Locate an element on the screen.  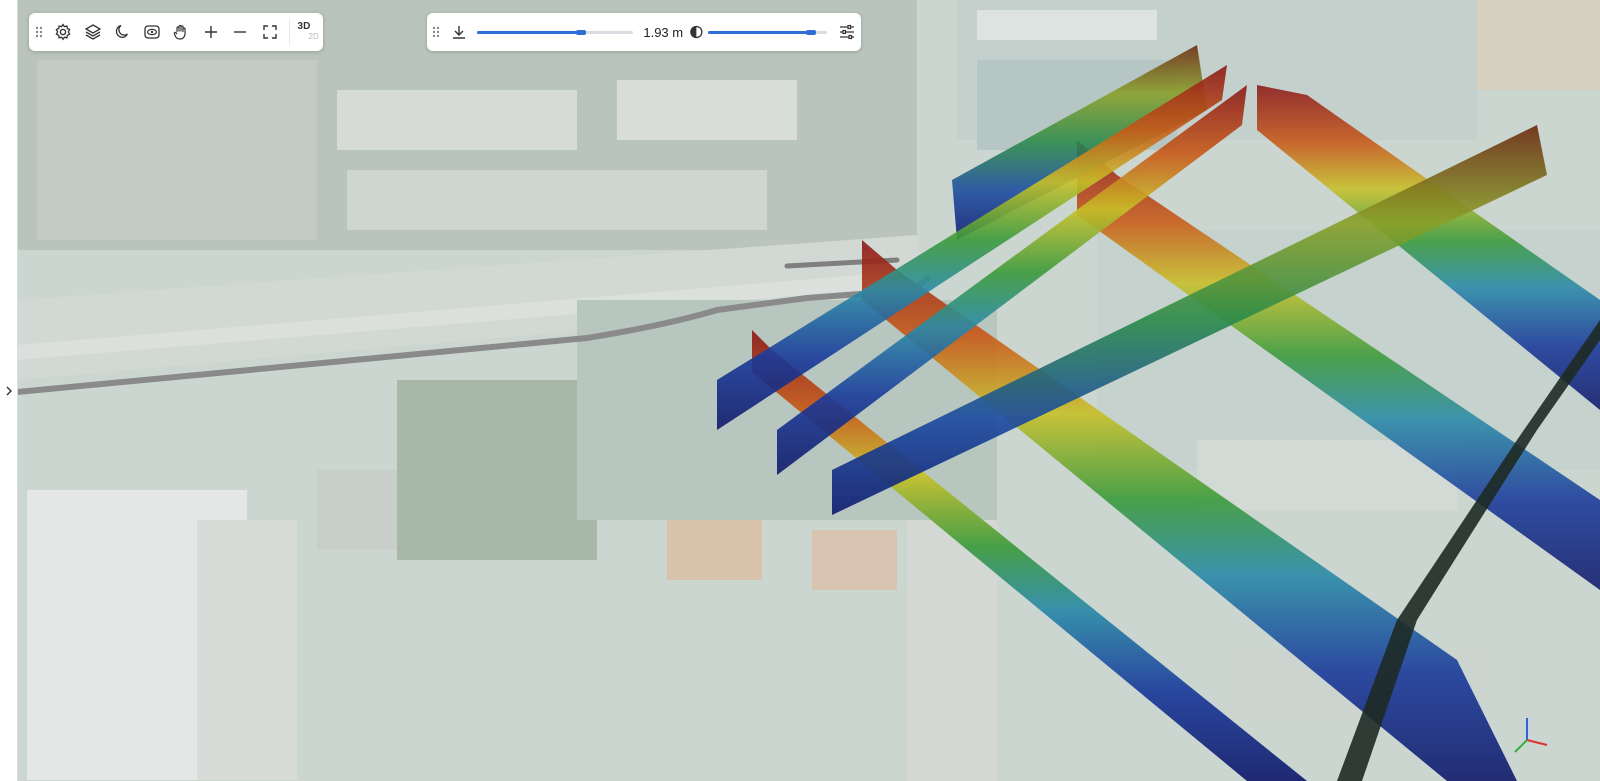
toolbar-divider is located at coordinates (289, 32).